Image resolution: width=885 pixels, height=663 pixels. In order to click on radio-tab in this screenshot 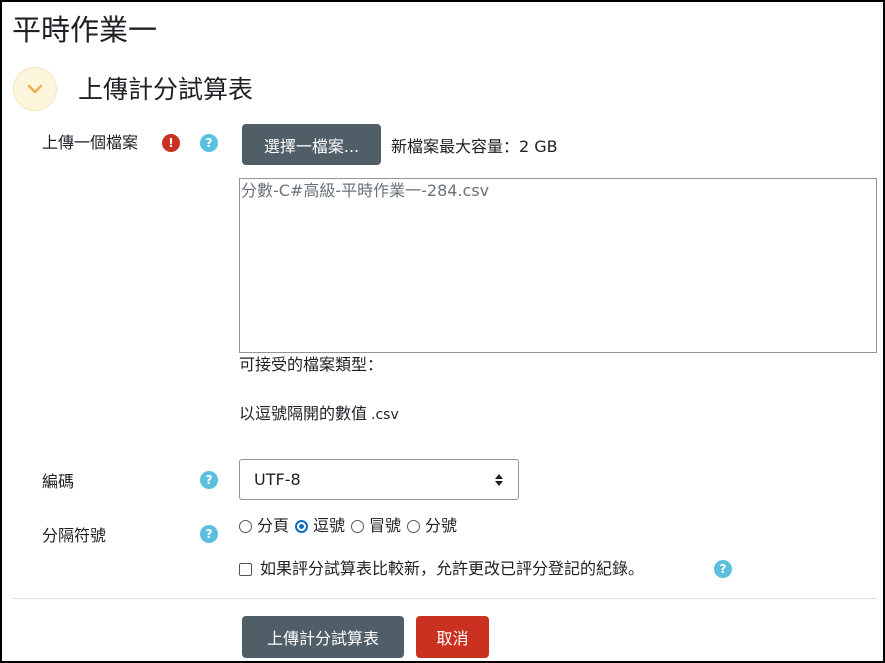, I will do `click(245, 526)`.